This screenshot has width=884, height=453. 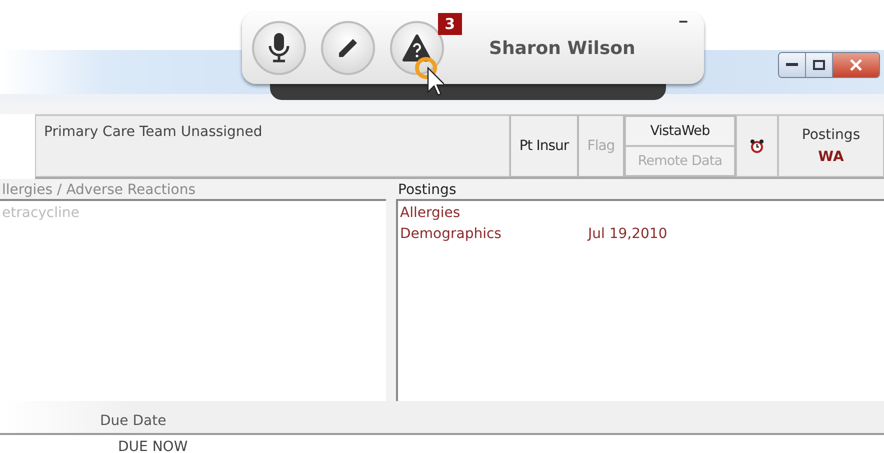 I want to click on due-status: DUE NOW, so click(x=153, y=445).